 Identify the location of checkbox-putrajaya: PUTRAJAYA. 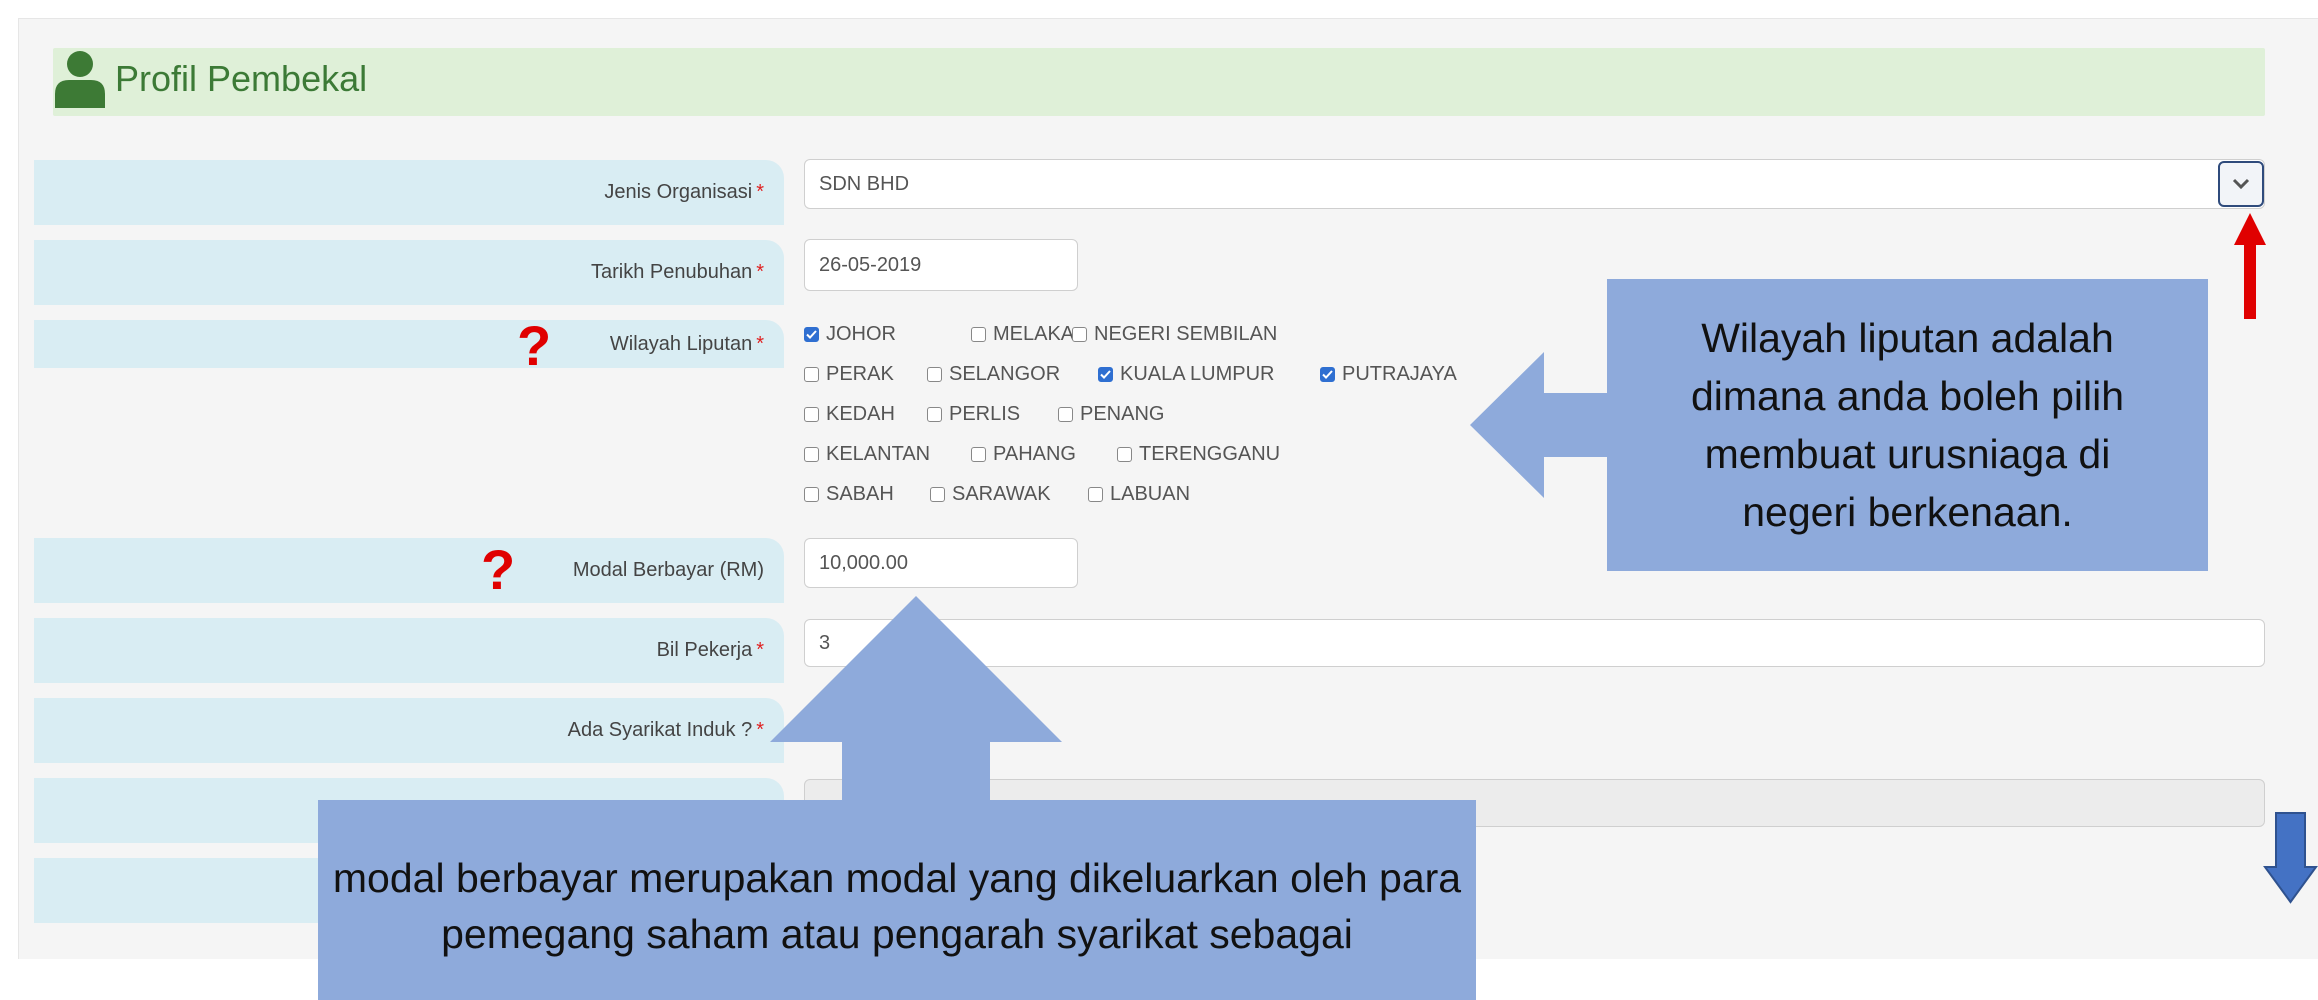
(1388, 374).